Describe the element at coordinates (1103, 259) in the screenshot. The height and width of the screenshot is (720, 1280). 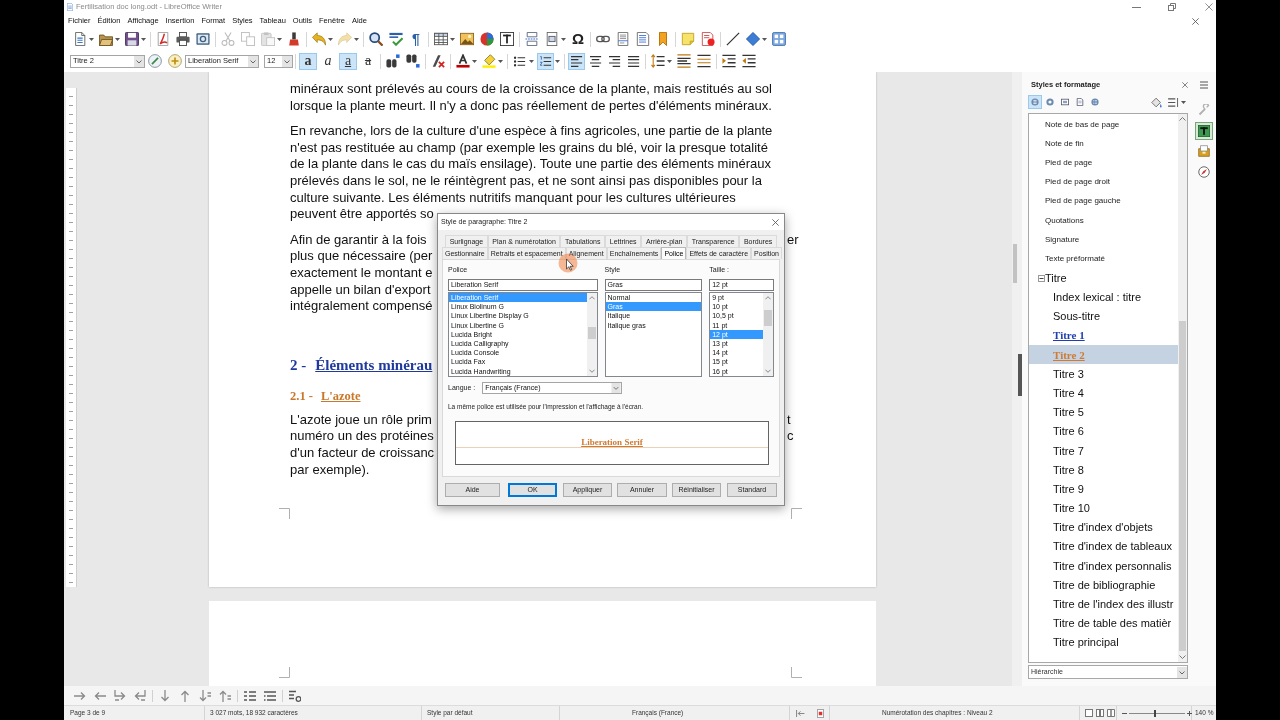
I see `style-item: Texte préformaté` at that location.